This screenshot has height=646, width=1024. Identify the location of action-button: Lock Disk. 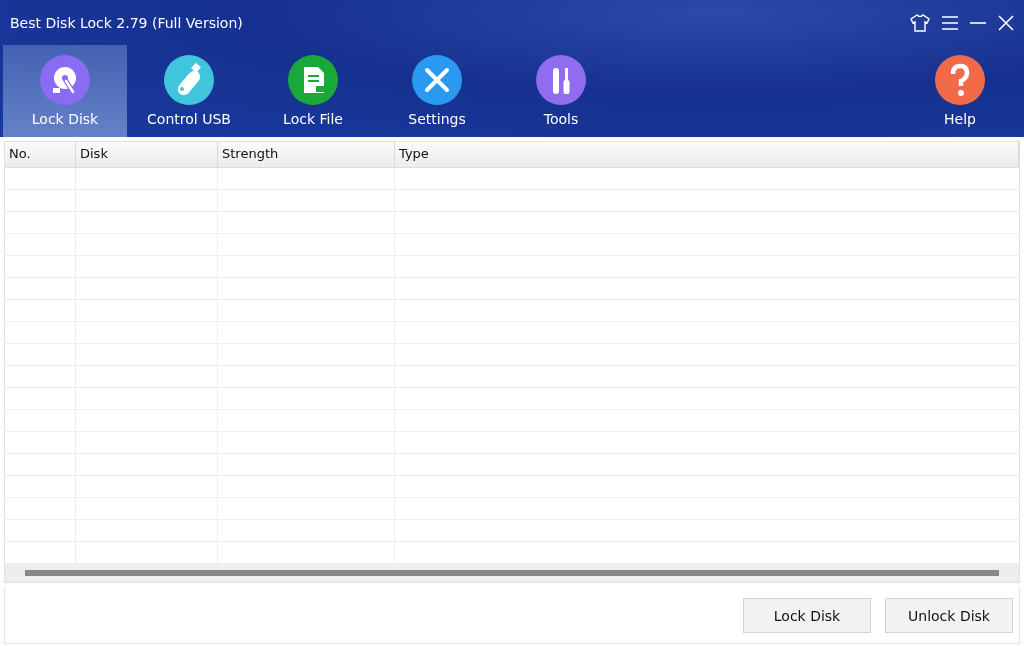
(807, 615).